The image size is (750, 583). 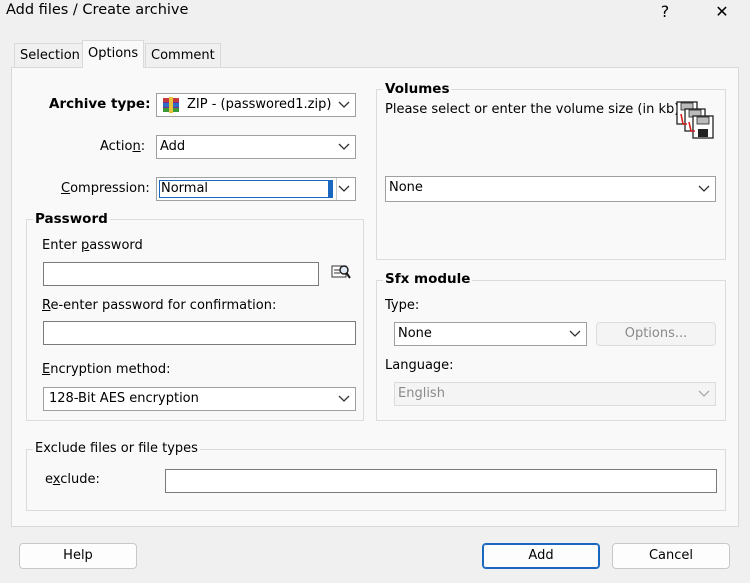 What do you see at coordinates (665, 12) in the screenshot?
I see `help-icon: ?` at bounding box center [665, 12].